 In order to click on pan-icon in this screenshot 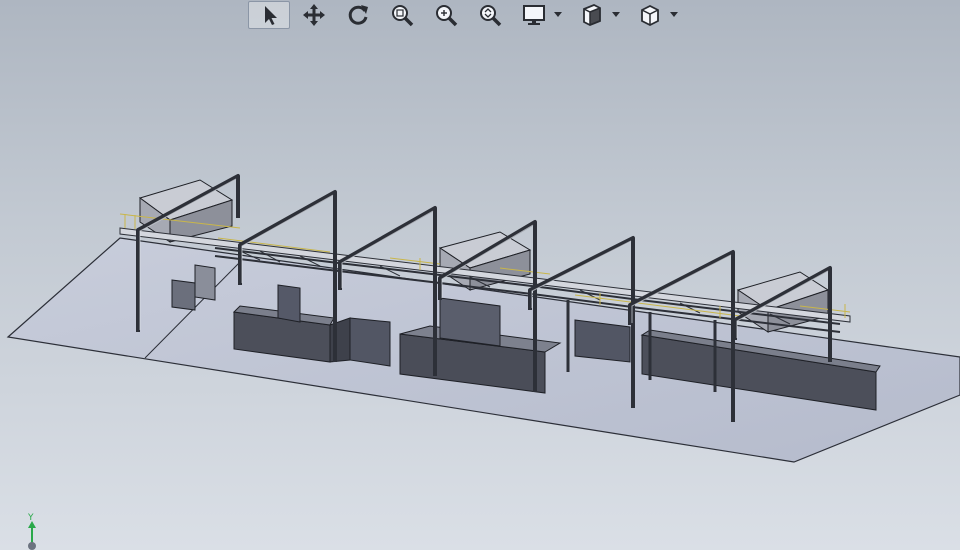, I will do `click(314, 15)`.